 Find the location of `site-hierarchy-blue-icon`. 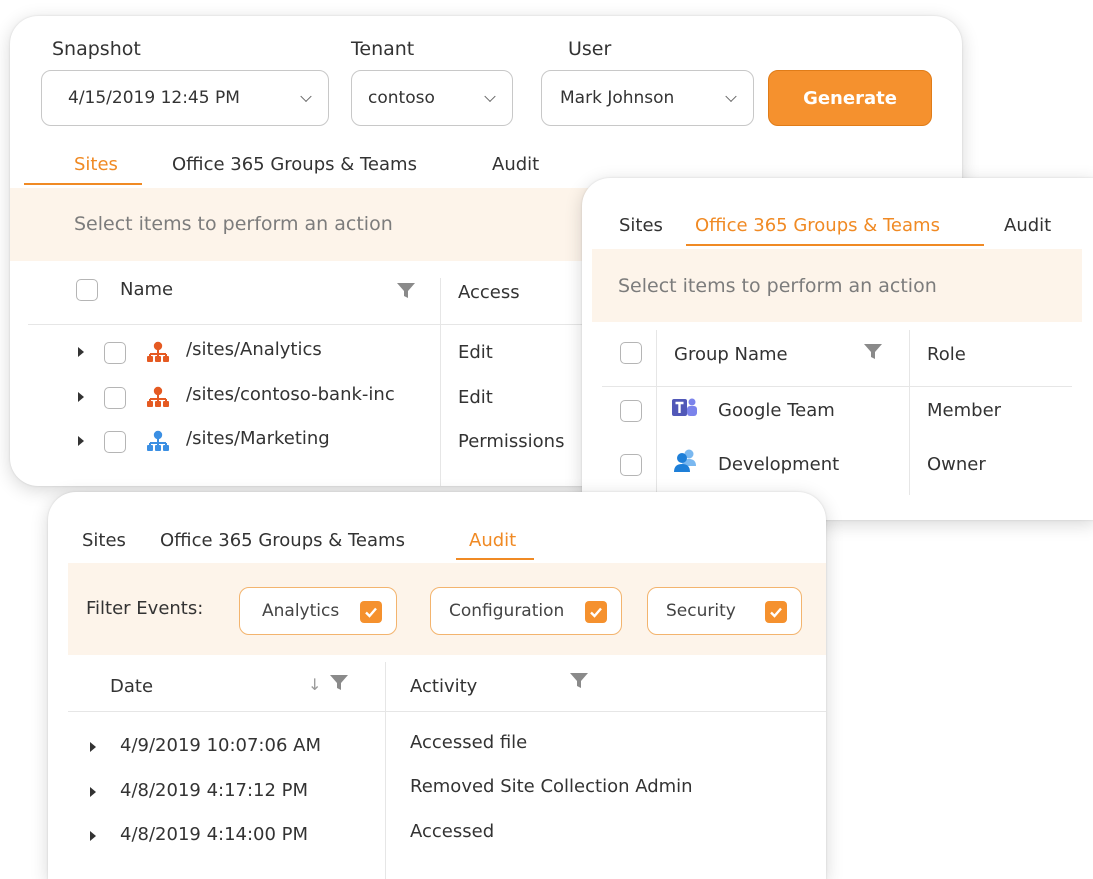

site-hierarchy-blue-icon is located at coordinates (158, 440).